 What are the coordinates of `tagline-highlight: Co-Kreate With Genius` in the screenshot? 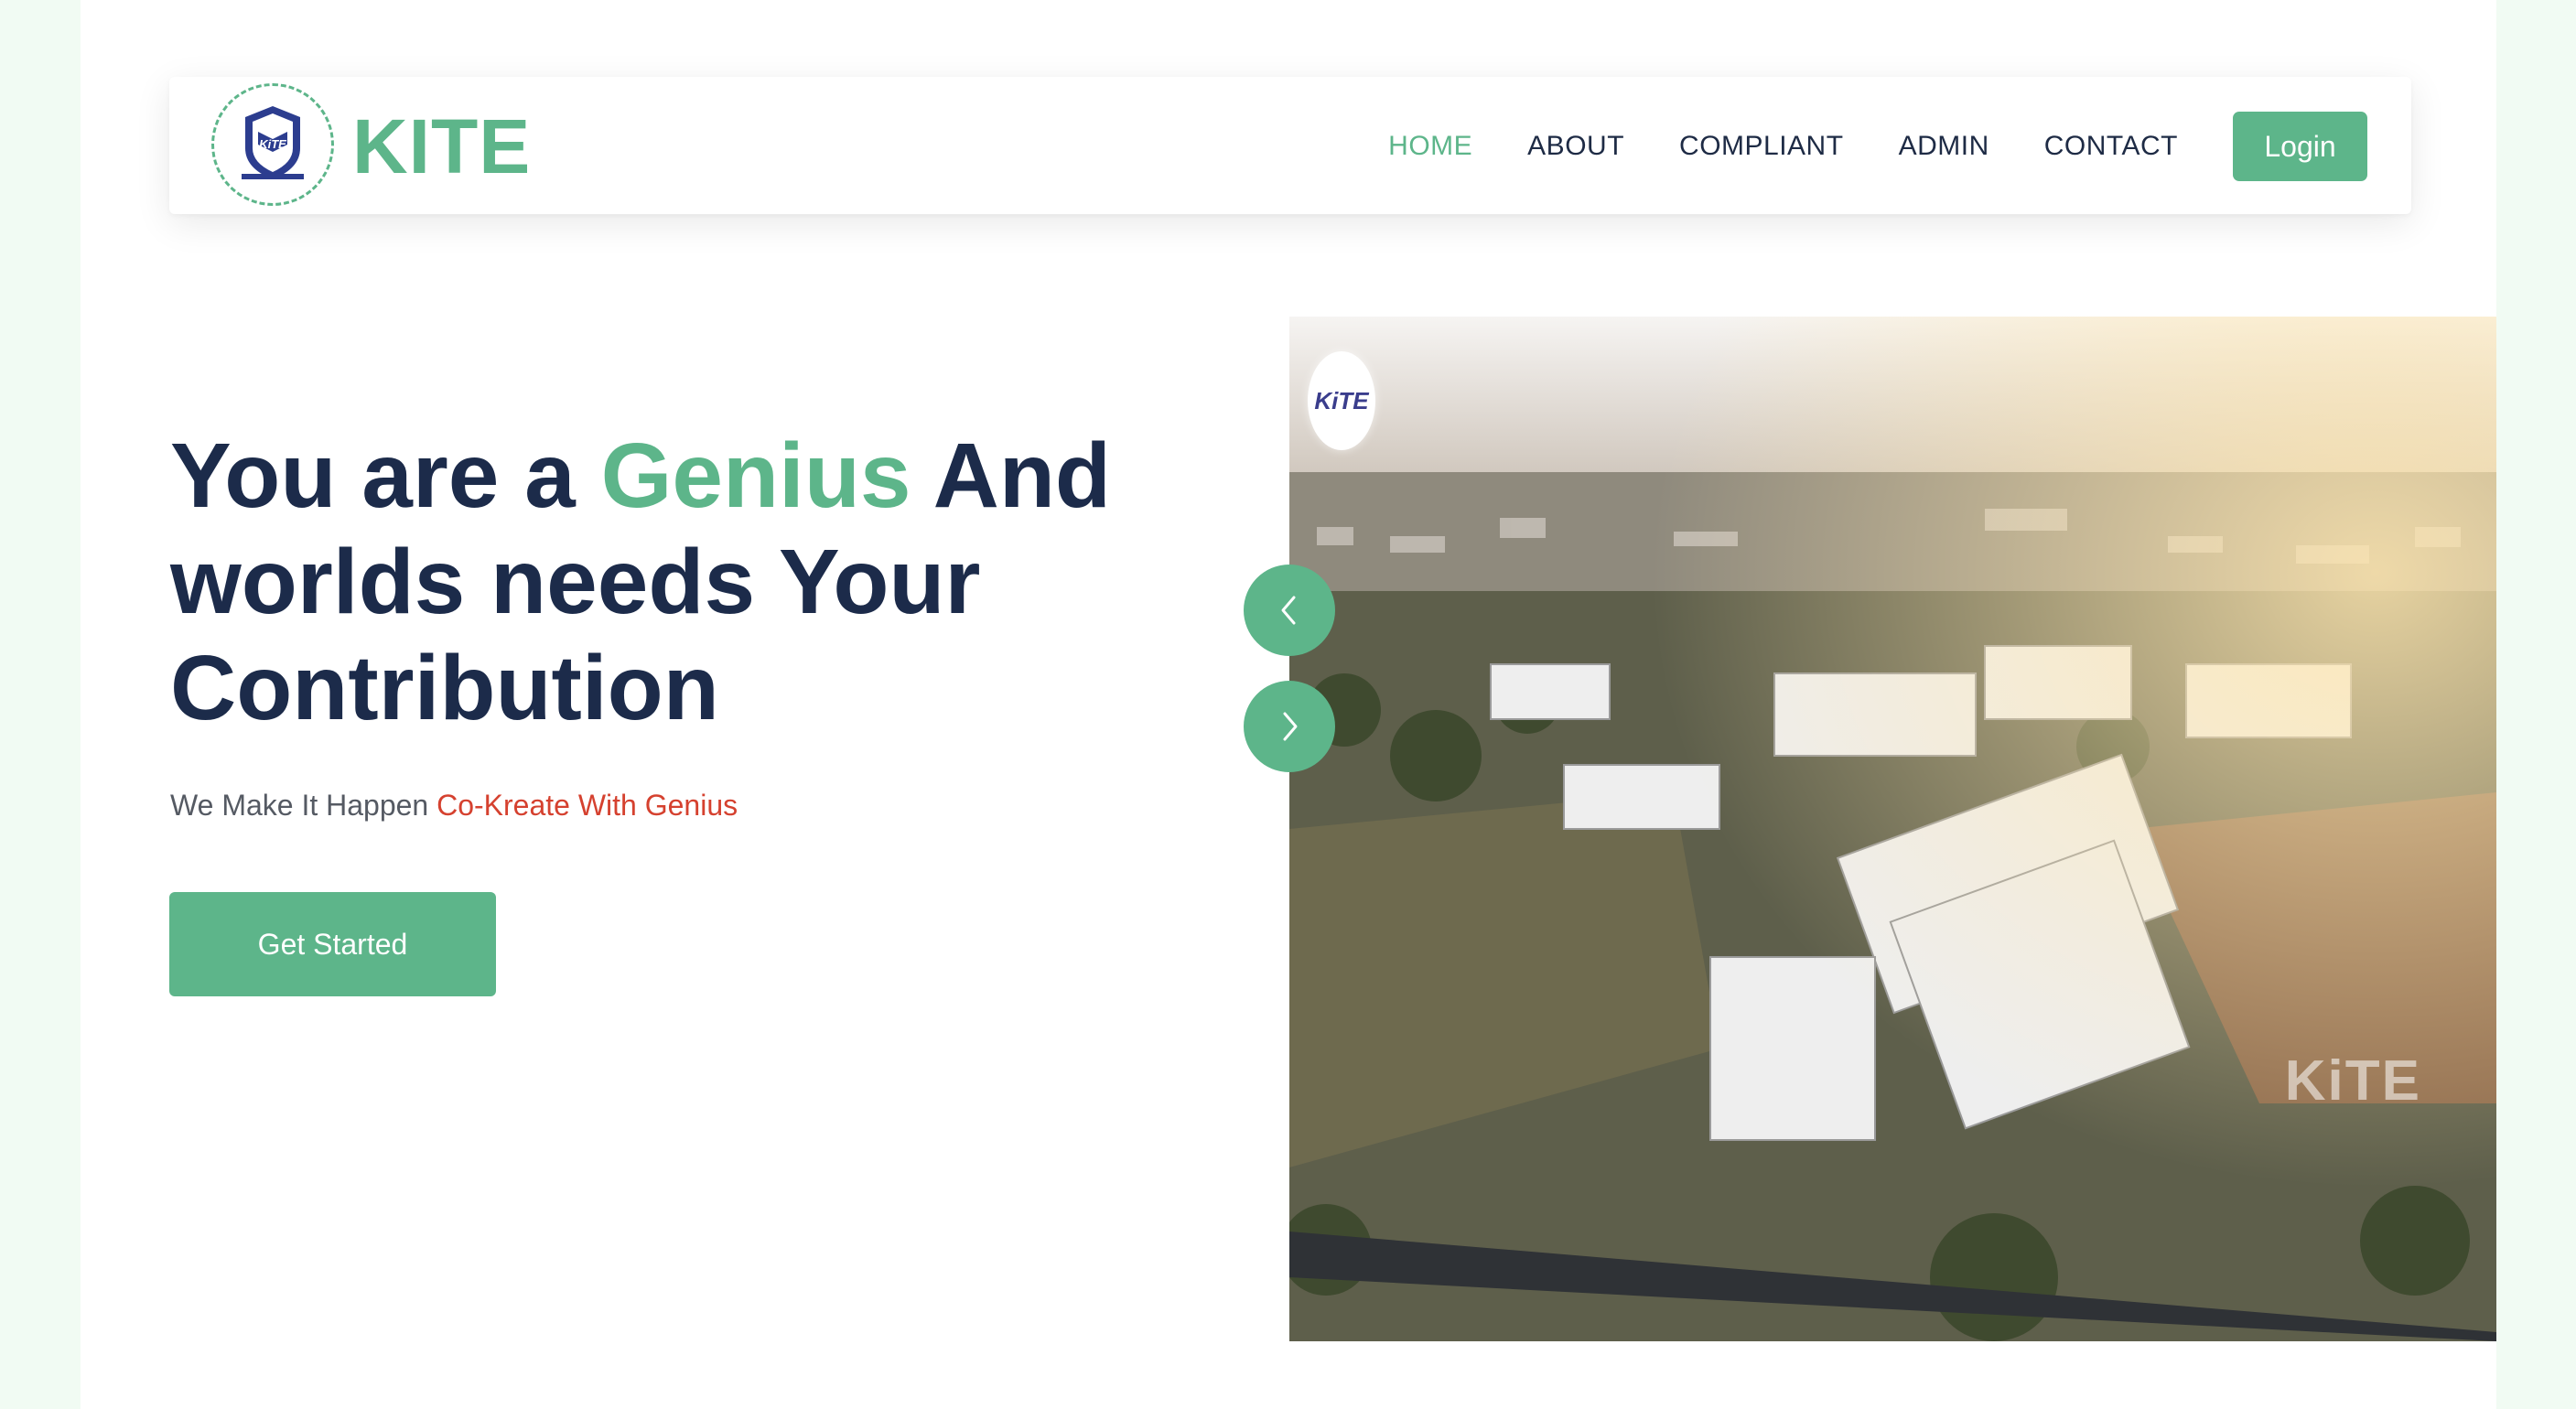 It's located at (587, 805).